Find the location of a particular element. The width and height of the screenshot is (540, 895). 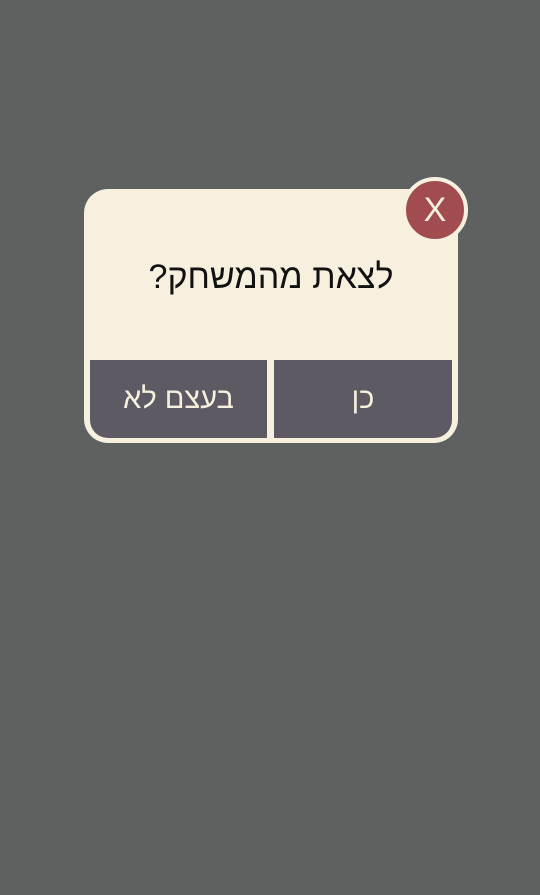

yes-button: כן is located at coordinates (363, 399).